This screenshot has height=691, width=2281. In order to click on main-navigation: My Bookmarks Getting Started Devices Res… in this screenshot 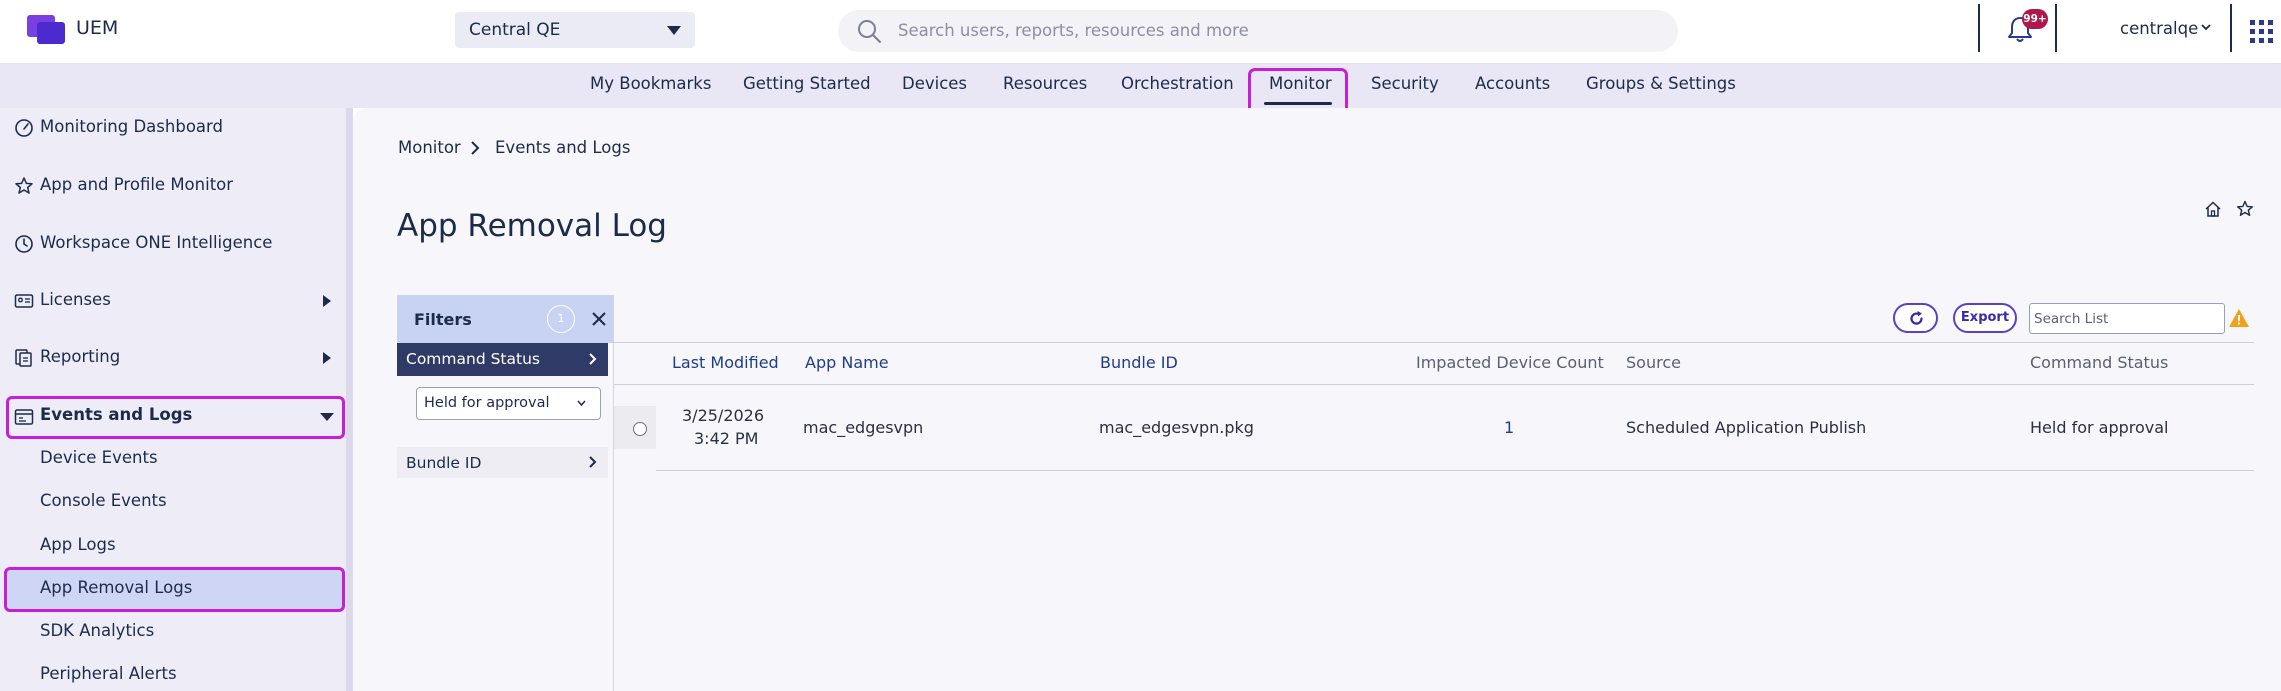, I will do `click(1140, 86)`.